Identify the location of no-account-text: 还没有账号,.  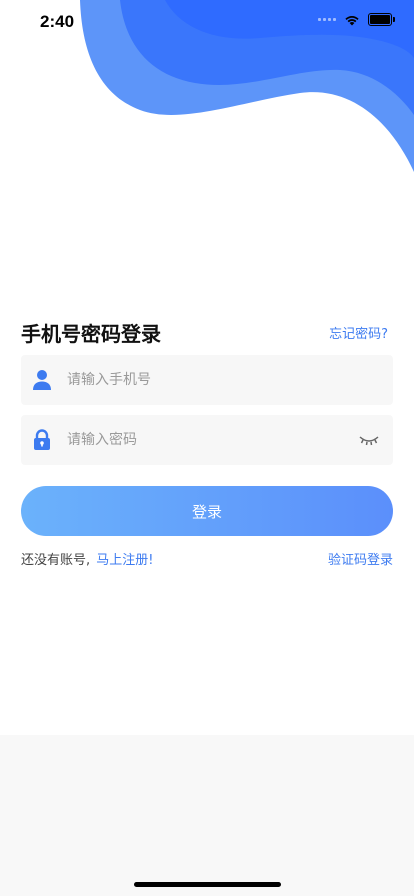
(56, 560).